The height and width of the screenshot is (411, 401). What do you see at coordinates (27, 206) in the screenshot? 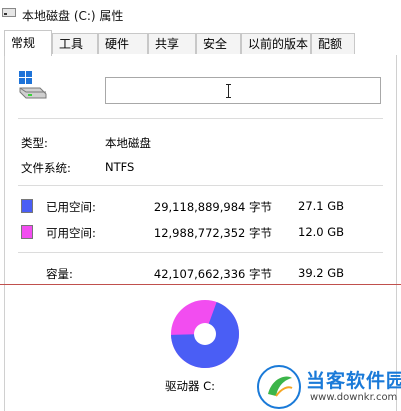
I see `used-space-swatch` at bounding box center [27, 206].